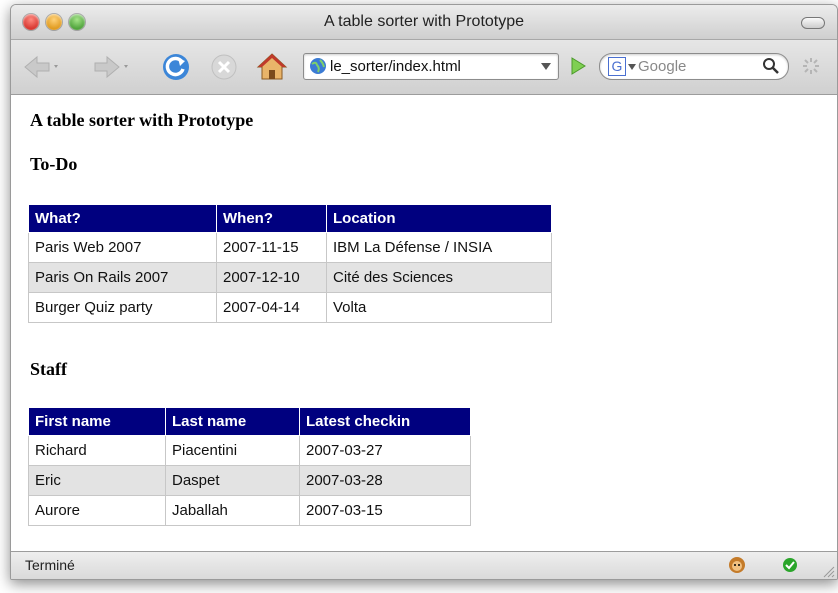 Image resolution: width=838 pixels, height=593 pixels. I want to click on column-header-last-name: Last name, so click(232, 422).